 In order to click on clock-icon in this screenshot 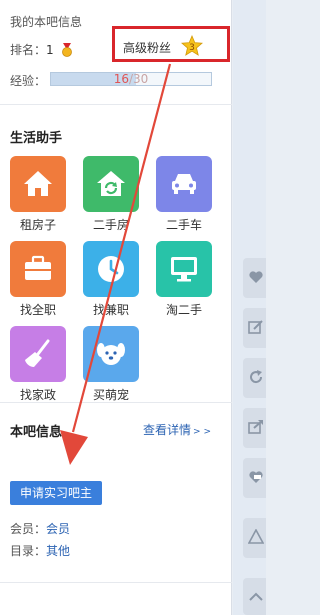, I will do `click(111, 269)`.